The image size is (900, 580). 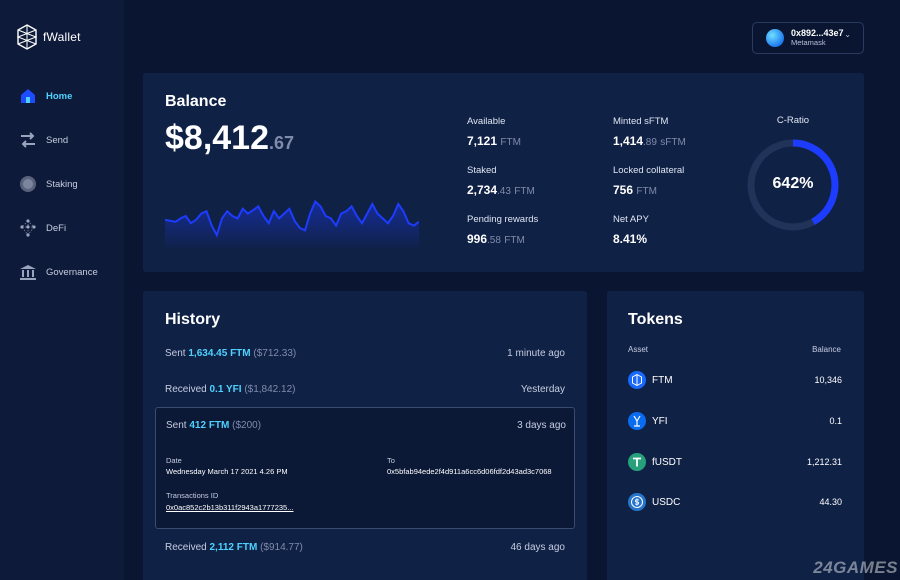 I want to click on stat-minted-sftm: Minted sFTM 1,414.89 sFTM, so click(x=649, y=132).